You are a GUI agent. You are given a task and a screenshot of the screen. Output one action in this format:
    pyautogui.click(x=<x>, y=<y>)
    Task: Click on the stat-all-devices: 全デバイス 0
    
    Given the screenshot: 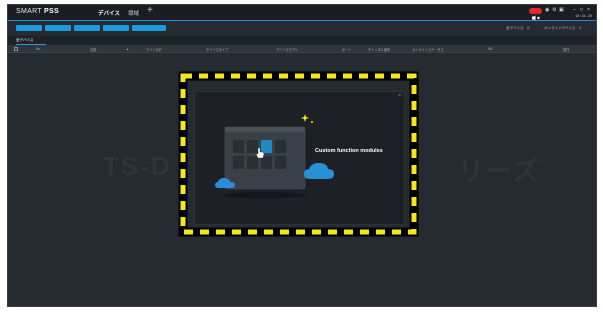 What is the action you would take?
    pyautogui.click(x=517, y=28)
    